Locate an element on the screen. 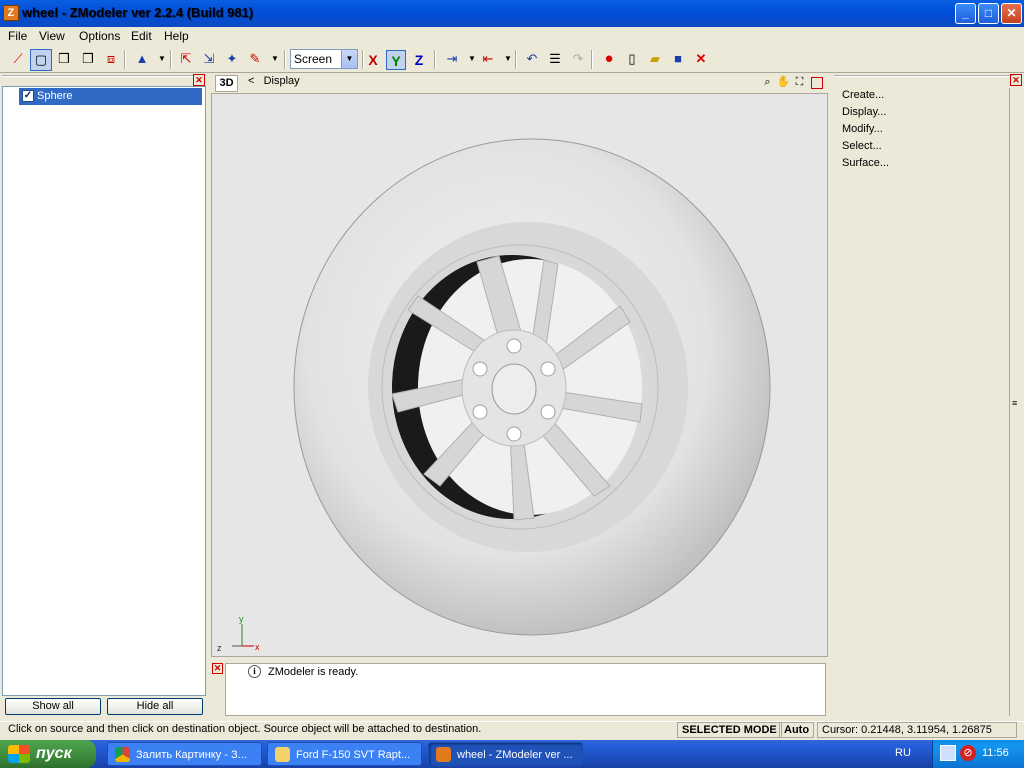 The height and width of the screenshot is (768, 1024). select-tool-icon: ⇱ is located at coordinates (186, 60).